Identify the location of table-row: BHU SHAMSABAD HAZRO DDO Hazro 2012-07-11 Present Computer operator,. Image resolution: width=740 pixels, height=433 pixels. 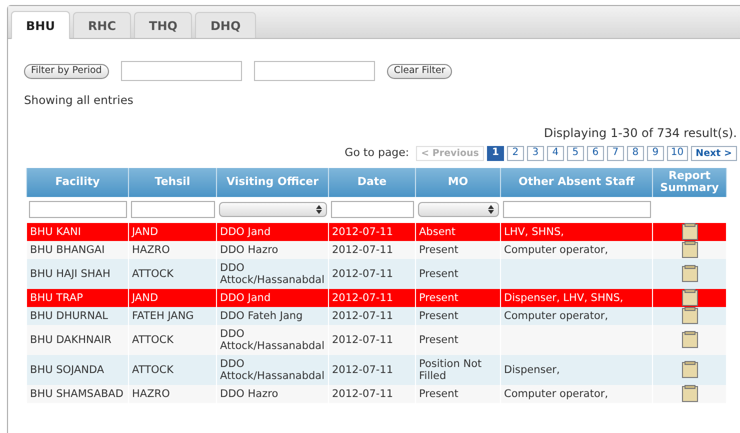
(376, 393).